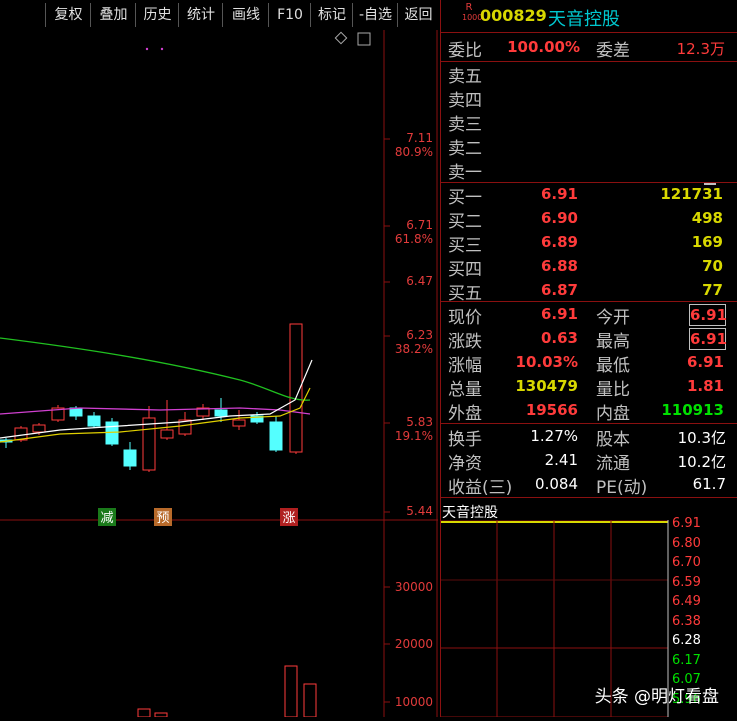 This screenshot has height=721, width=737. I want to click on pct-label-3: 38.2%, so click(414, 349).